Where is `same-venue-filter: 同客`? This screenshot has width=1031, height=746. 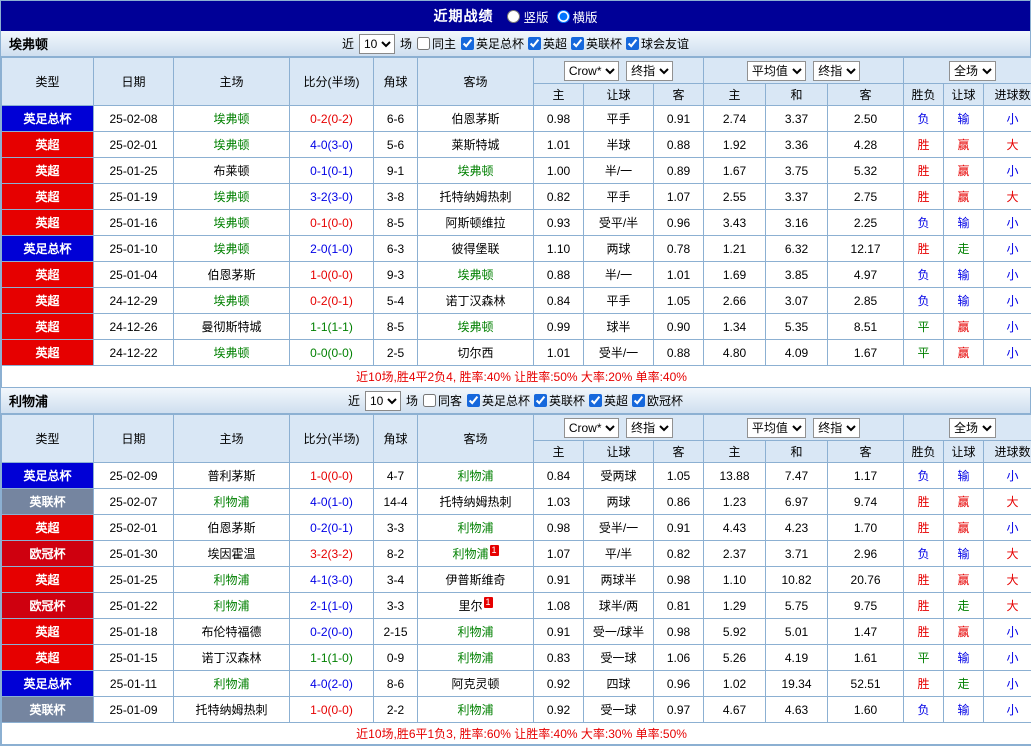 same-venue-filter: 同客 is located at coordinates (442, 400).